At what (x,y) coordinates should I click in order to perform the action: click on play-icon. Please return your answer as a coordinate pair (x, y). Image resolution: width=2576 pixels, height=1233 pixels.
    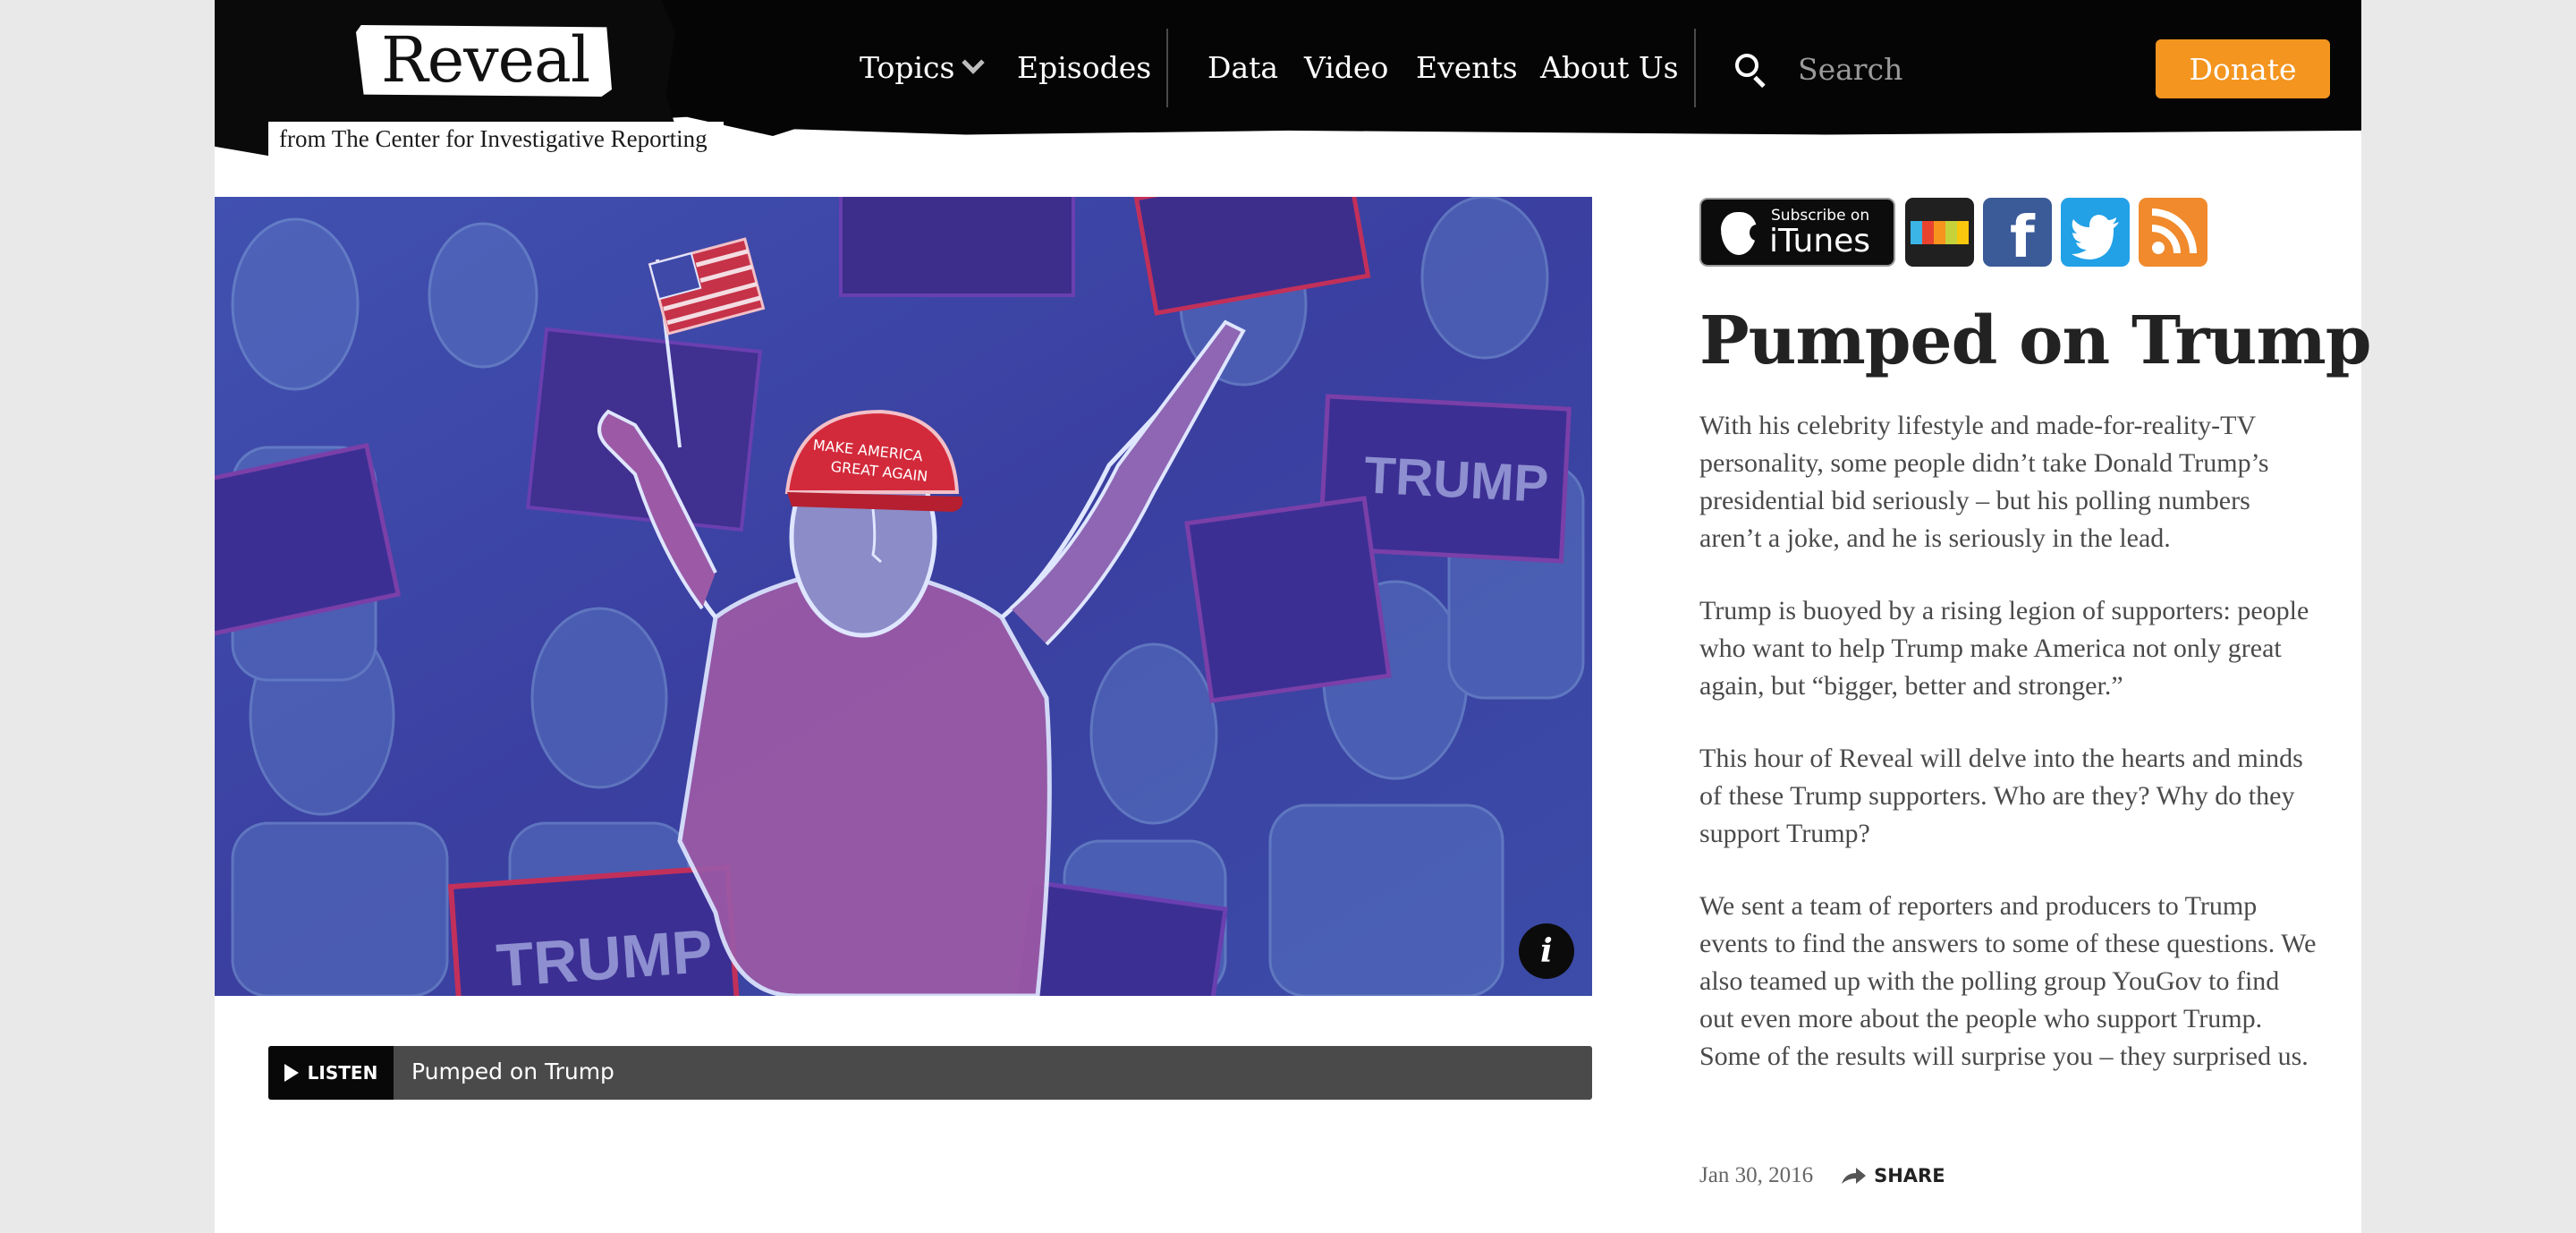
    Looking at the image, I should click on (291, 1073).